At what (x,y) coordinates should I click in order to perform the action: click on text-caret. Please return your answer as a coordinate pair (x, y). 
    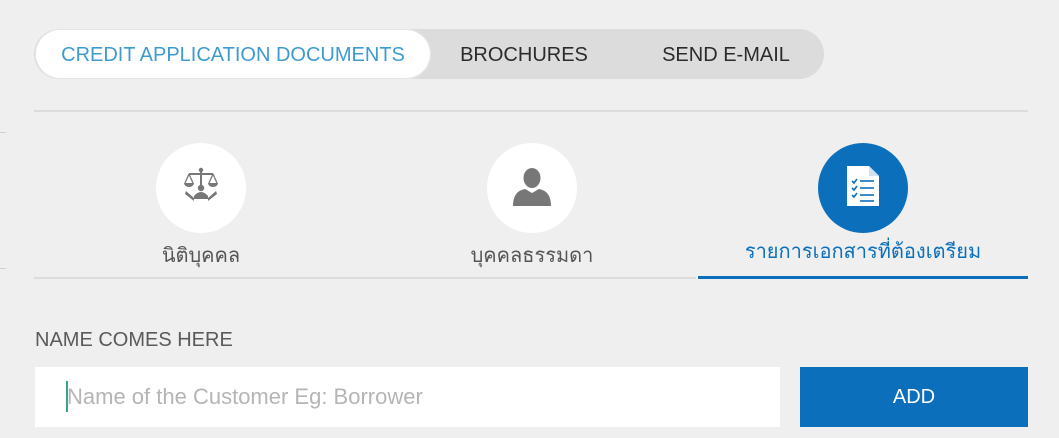
    Looking at the image, I should click on (67, 396).